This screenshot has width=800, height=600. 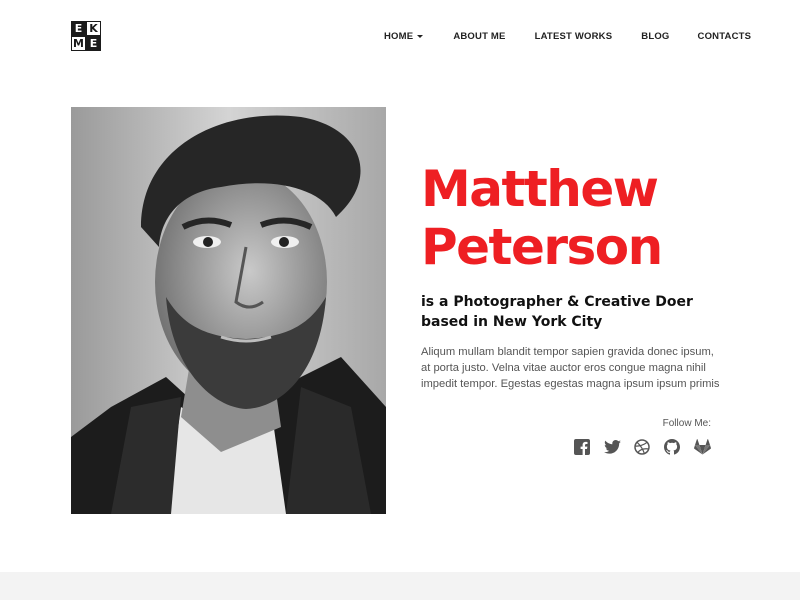 I want to click on follow-label: Follow Me:, so click(x=686, y=423).